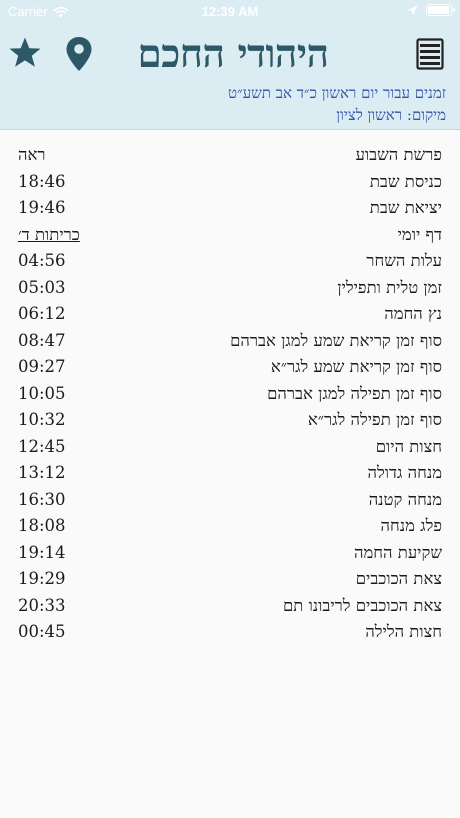  Describe the element at coordinates (42, 366) in the screenshot. I see `row-value: 09:27` at that location.